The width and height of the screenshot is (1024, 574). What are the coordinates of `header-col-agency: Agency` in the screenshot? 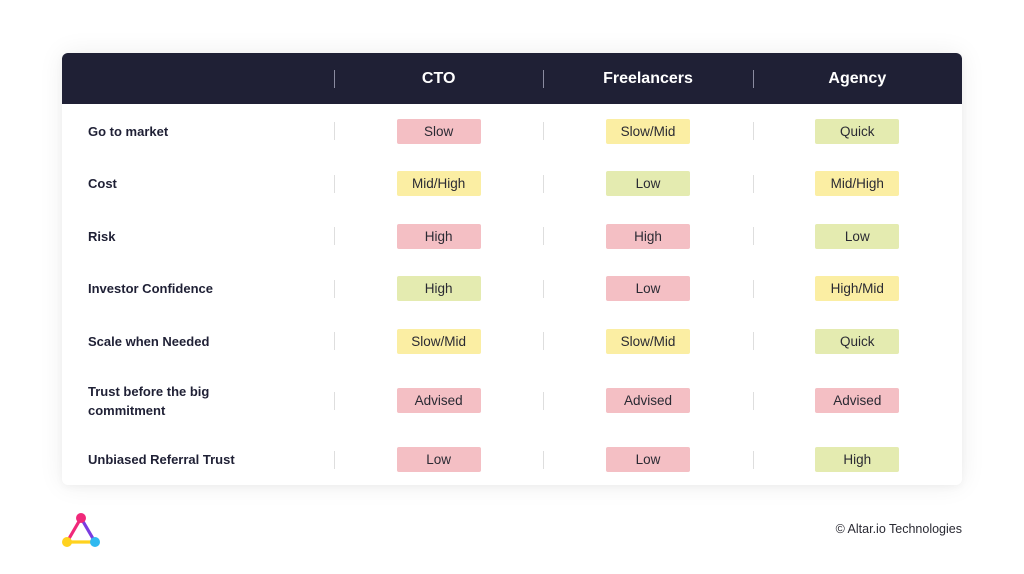 It's located at (857, 78).